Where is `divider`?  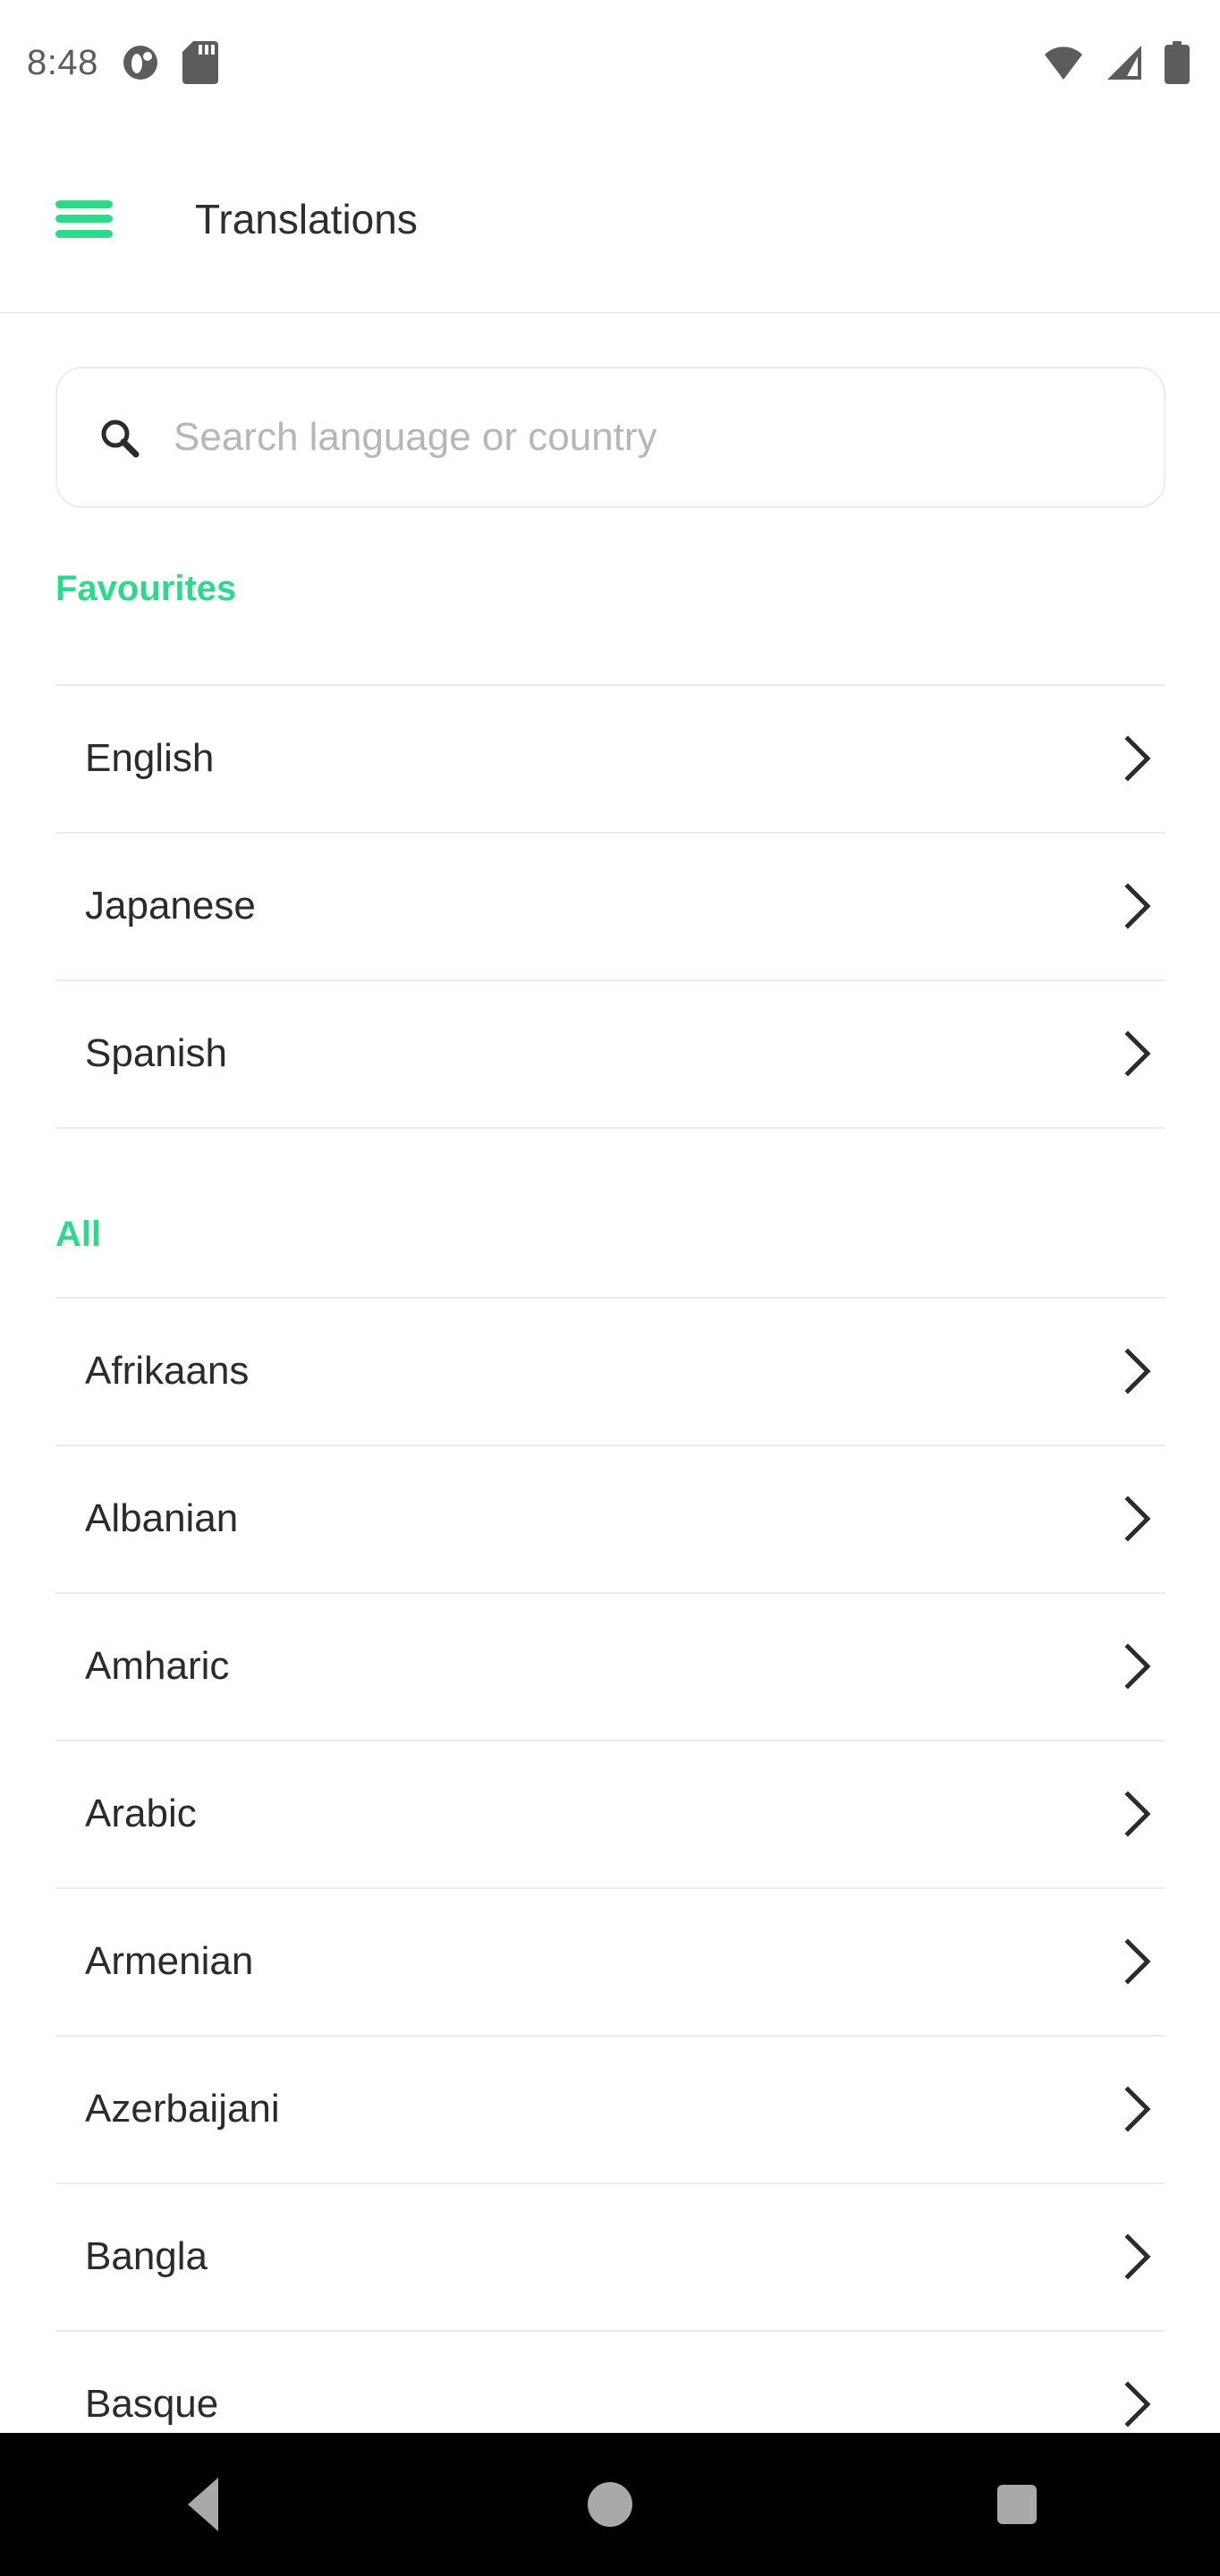
divider is located at coordinates (610, 1128).